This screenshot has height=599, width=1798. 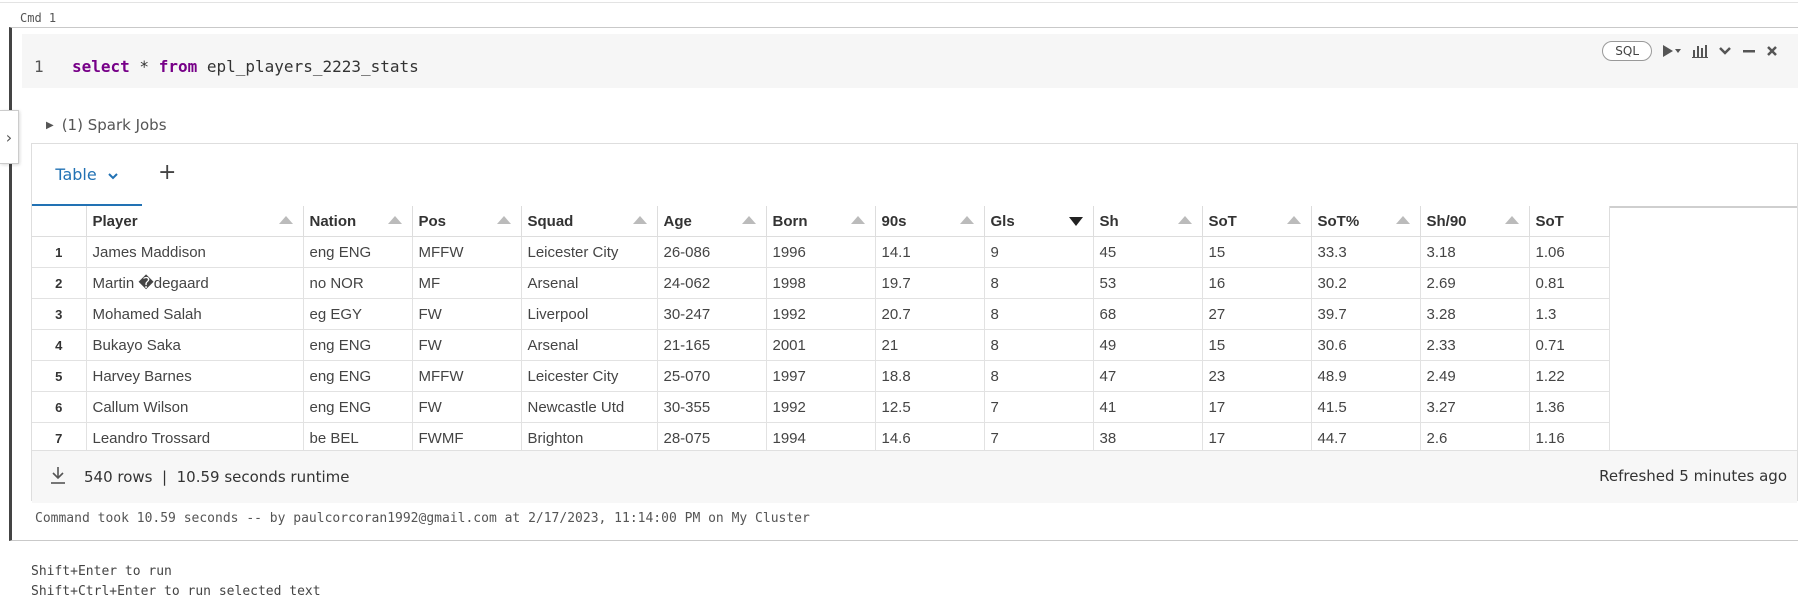 What do you see at coordinates (1039, 252) in the screenshot?
I see `table-cell: 9` at bounding box center [1039, 252].